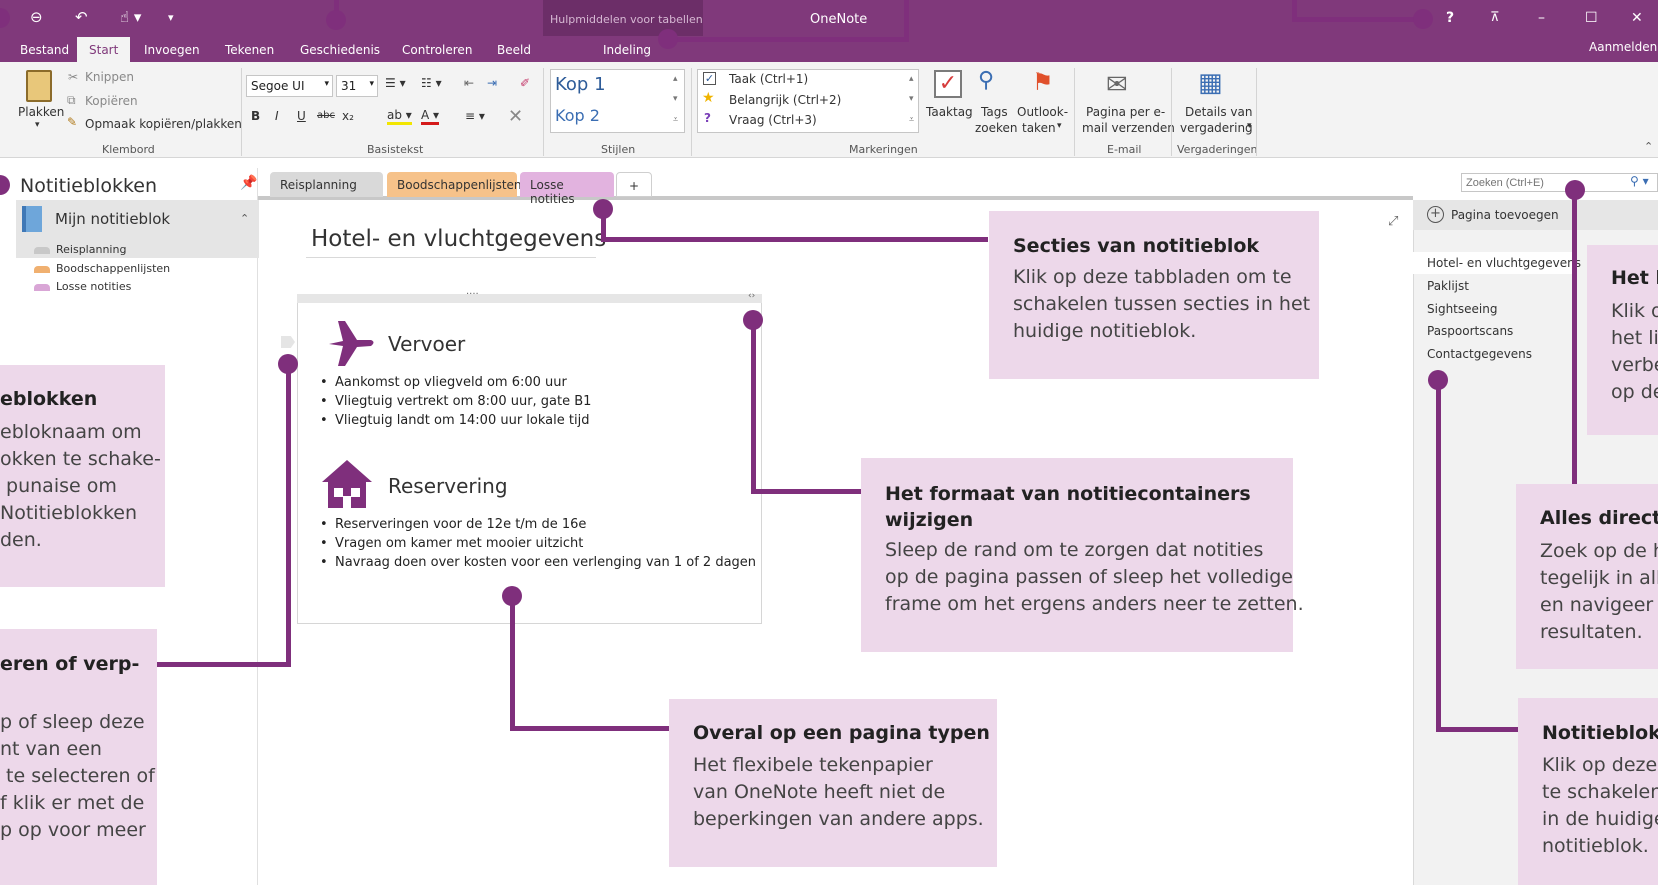 Image resolution: width=1658 pixels, height=885 pixels. What do you see at coordinates (627, 50) in the screenshot?
I see `tab-indeling: Indeling` at bounding box center [627, 50].